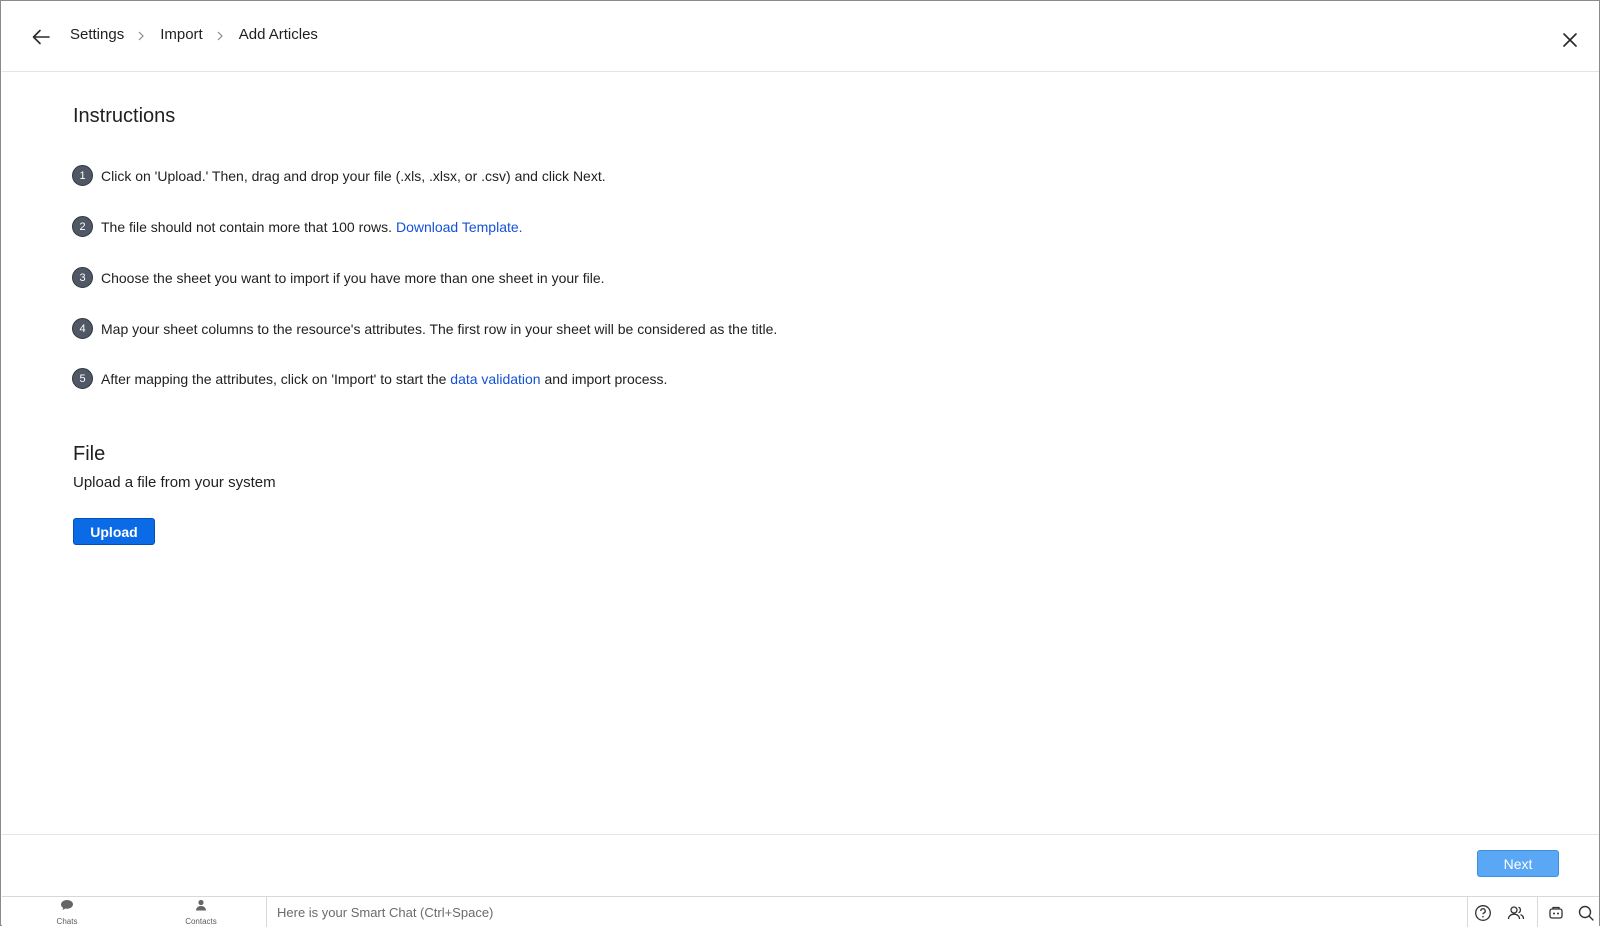  Describe the element at coordinates (867, 912) in the screenshot. I see `smart-chat-input` at that location.